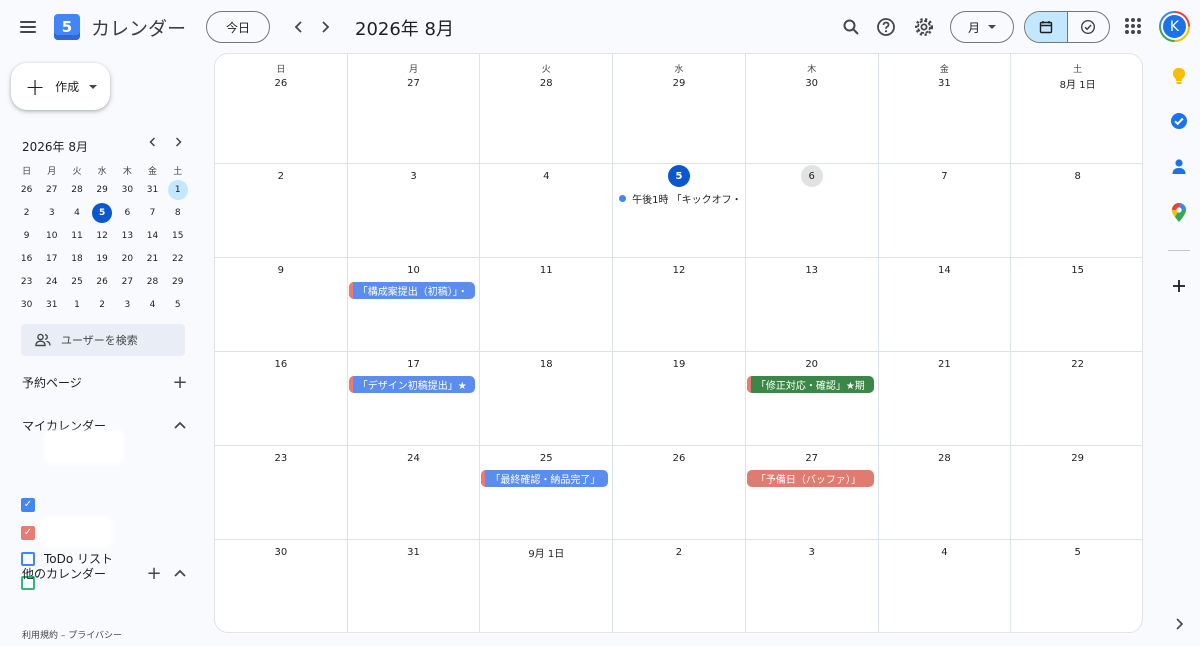 This screenshot has width=1200, height=646. What do you see at coordinates (152, 235) in the screenshot?
I see `mini-day: 14` at bounding box center [152, 235].